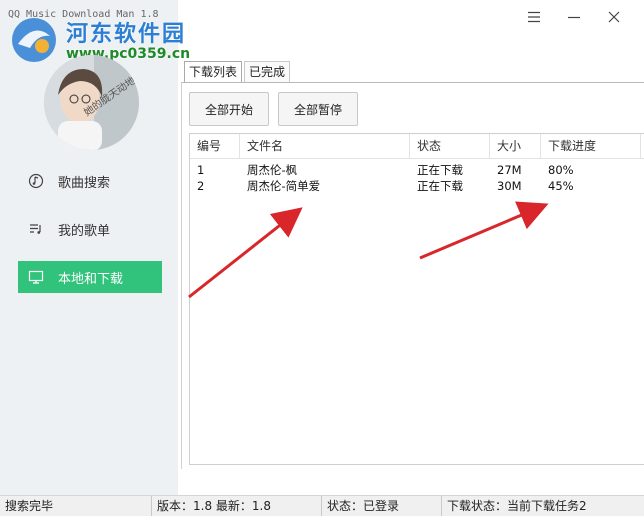  What do you see at coordinates (450, 146) in the screenshot?
I see `column-header-status: 状态` at bounding box center [450, 146].